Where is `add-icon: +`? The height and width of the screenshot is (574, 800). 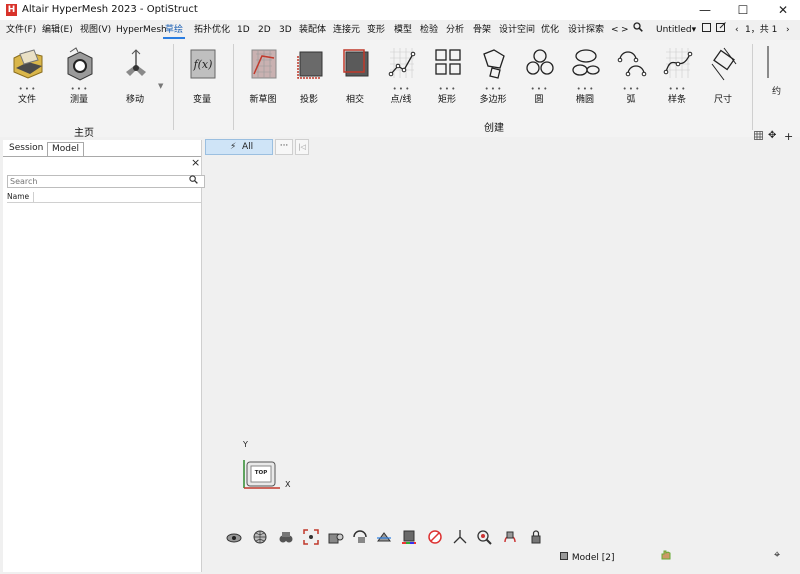 add-icon: + is located at coordinates (788, 136).